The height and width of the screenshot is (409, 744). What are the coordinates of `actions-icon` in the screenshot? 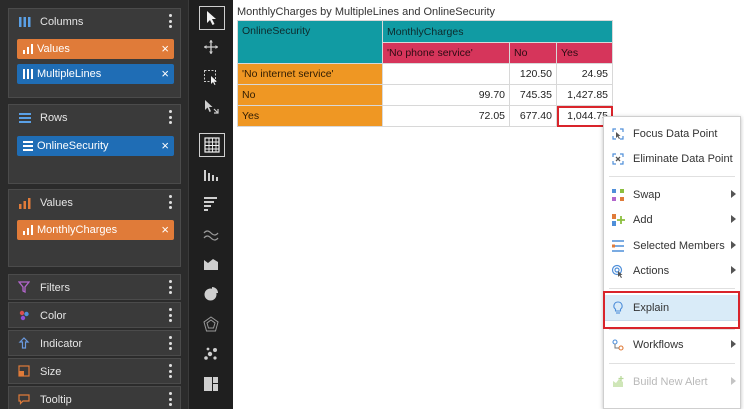 It's located at (617, 271).